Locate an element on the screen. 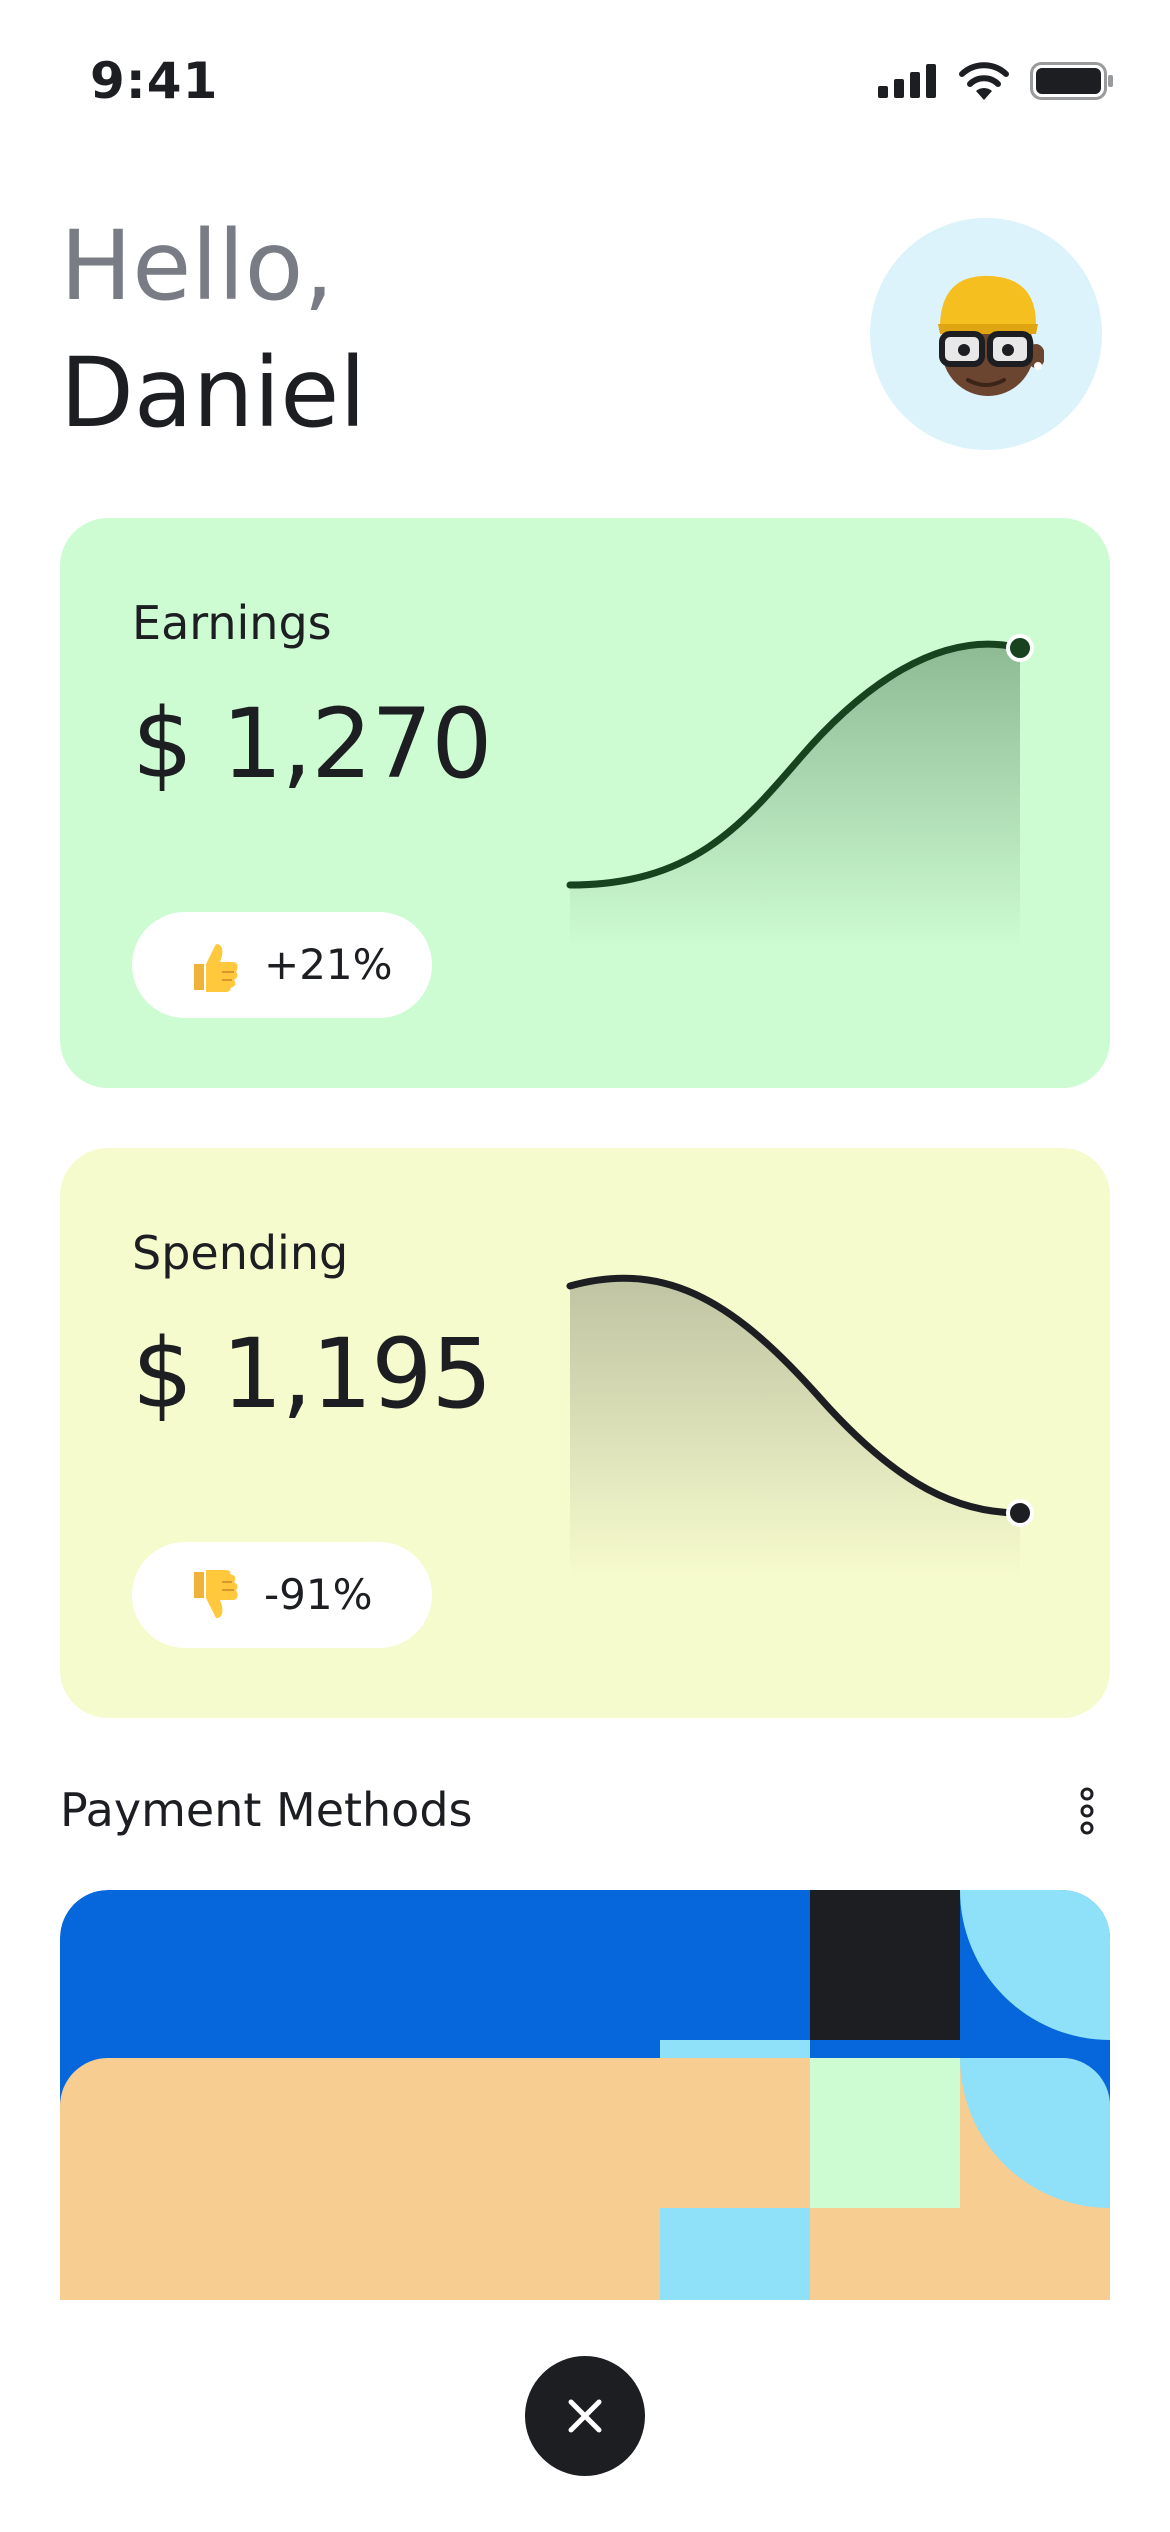 Image resolution: width=1170 pixels, height=2532 pixels. spending-change-badge: -91% is located at coordinates (282, 1595).